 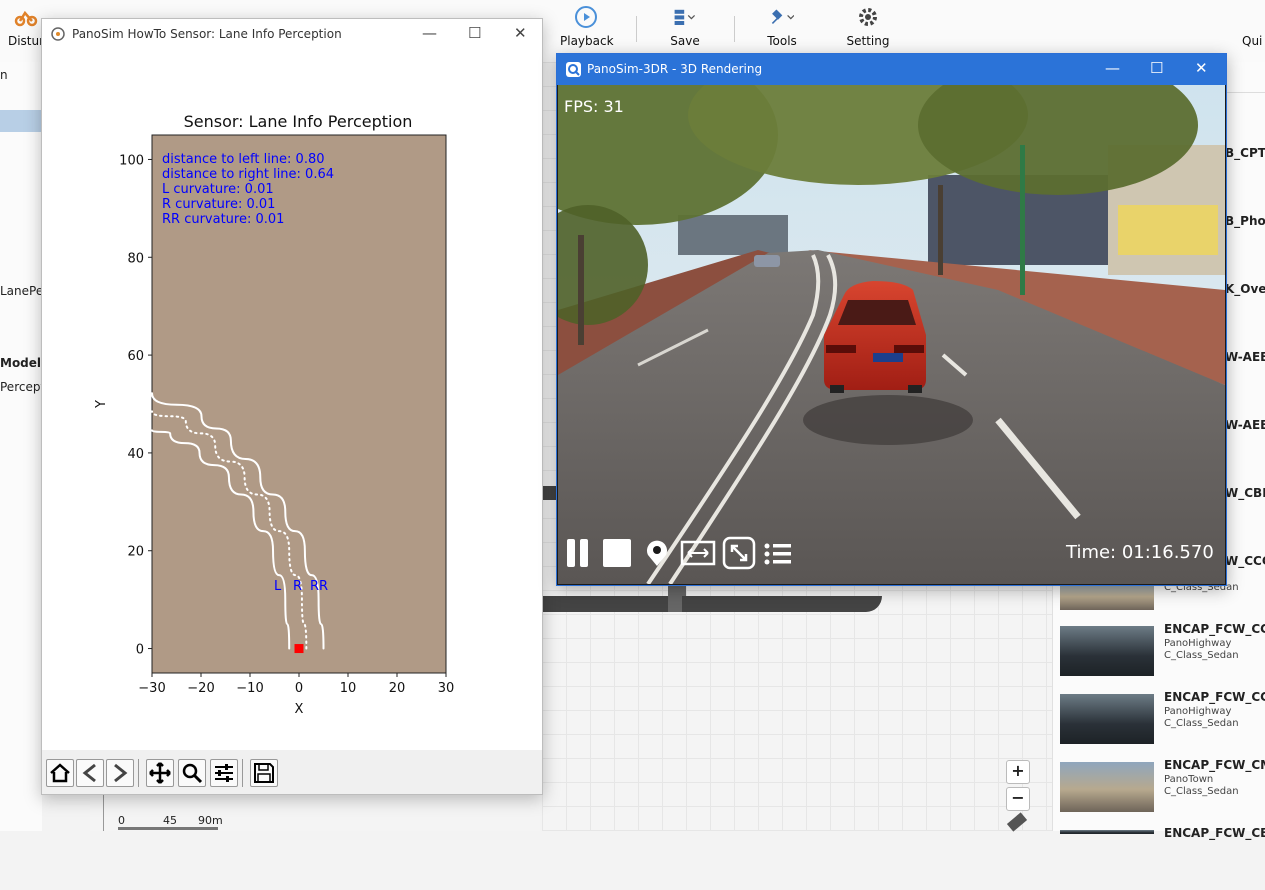 I want to click on fullscreen-button, so click(x=739, y=553).